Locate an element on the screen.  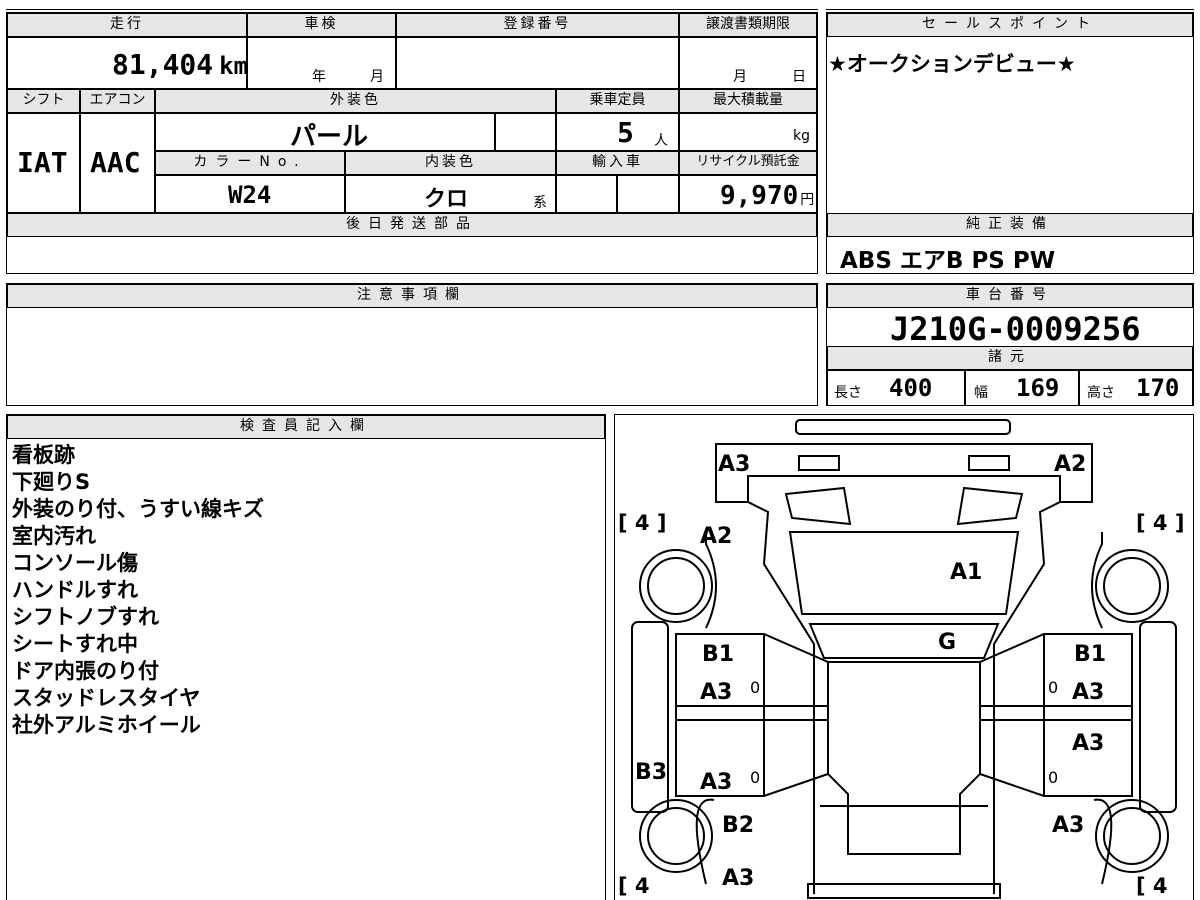
top-strip-right is located at coordinates (1010, 5).